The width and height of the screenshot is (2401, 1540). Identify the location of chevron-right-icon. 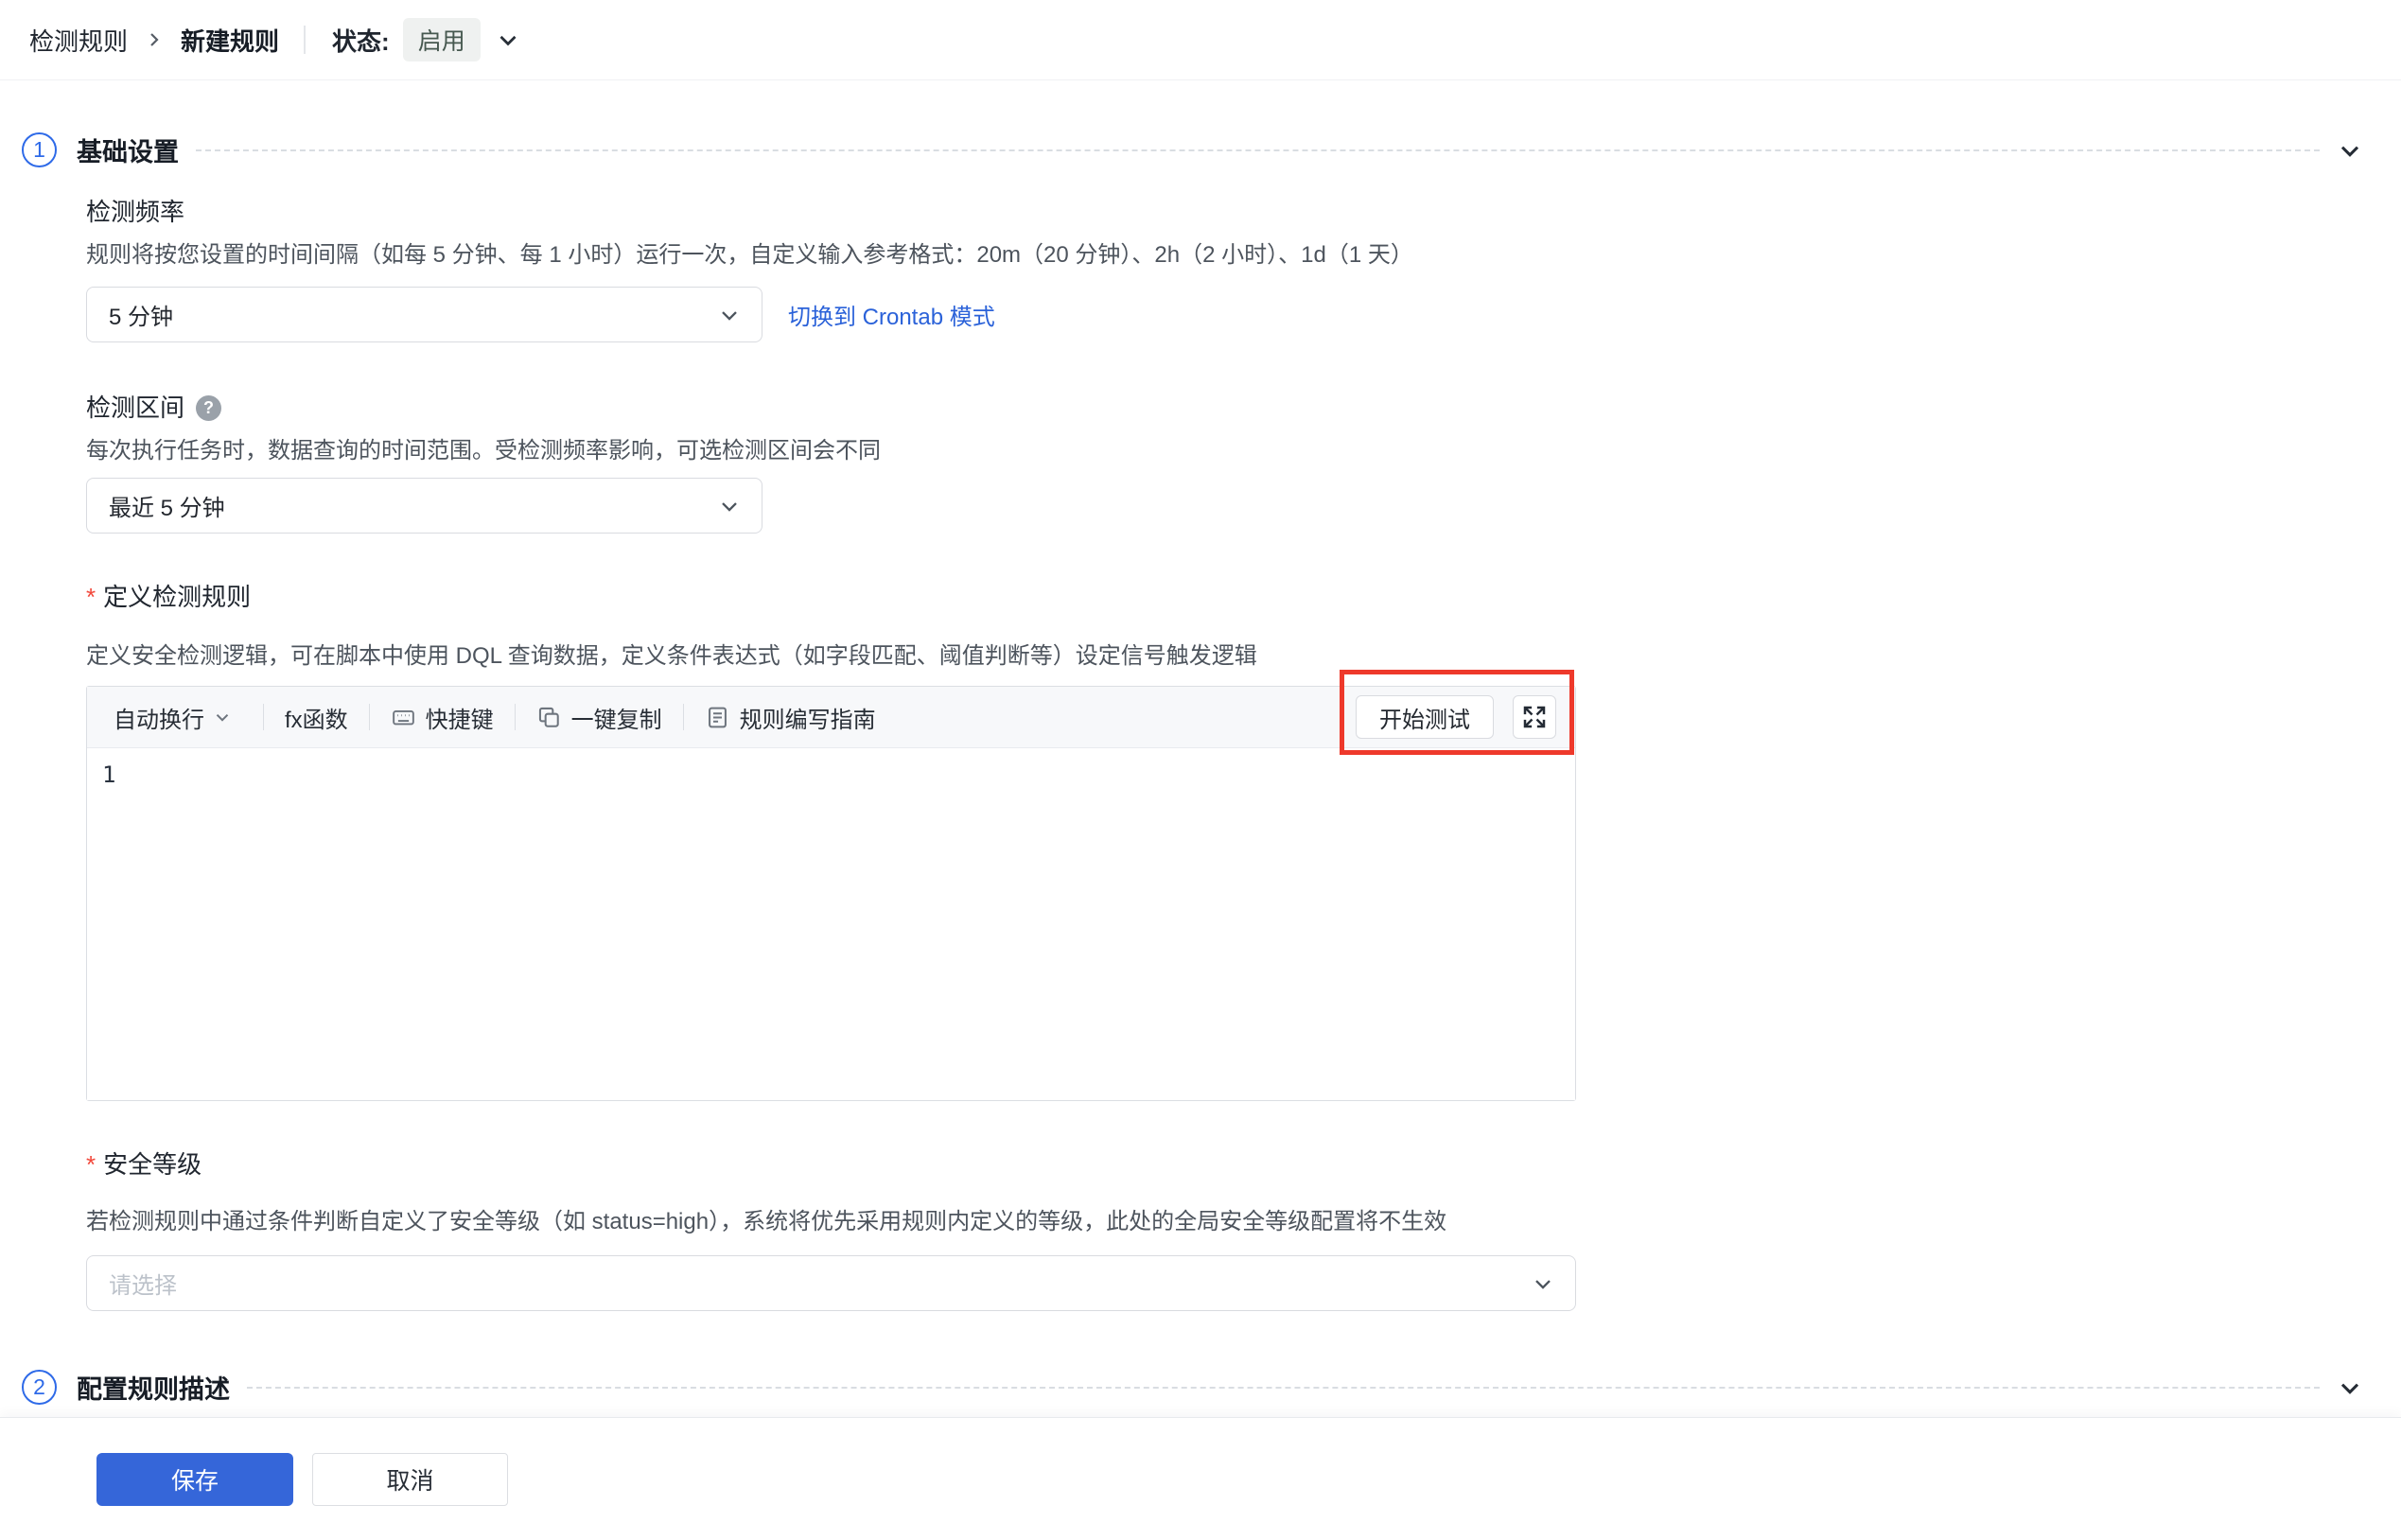
(154, 39).